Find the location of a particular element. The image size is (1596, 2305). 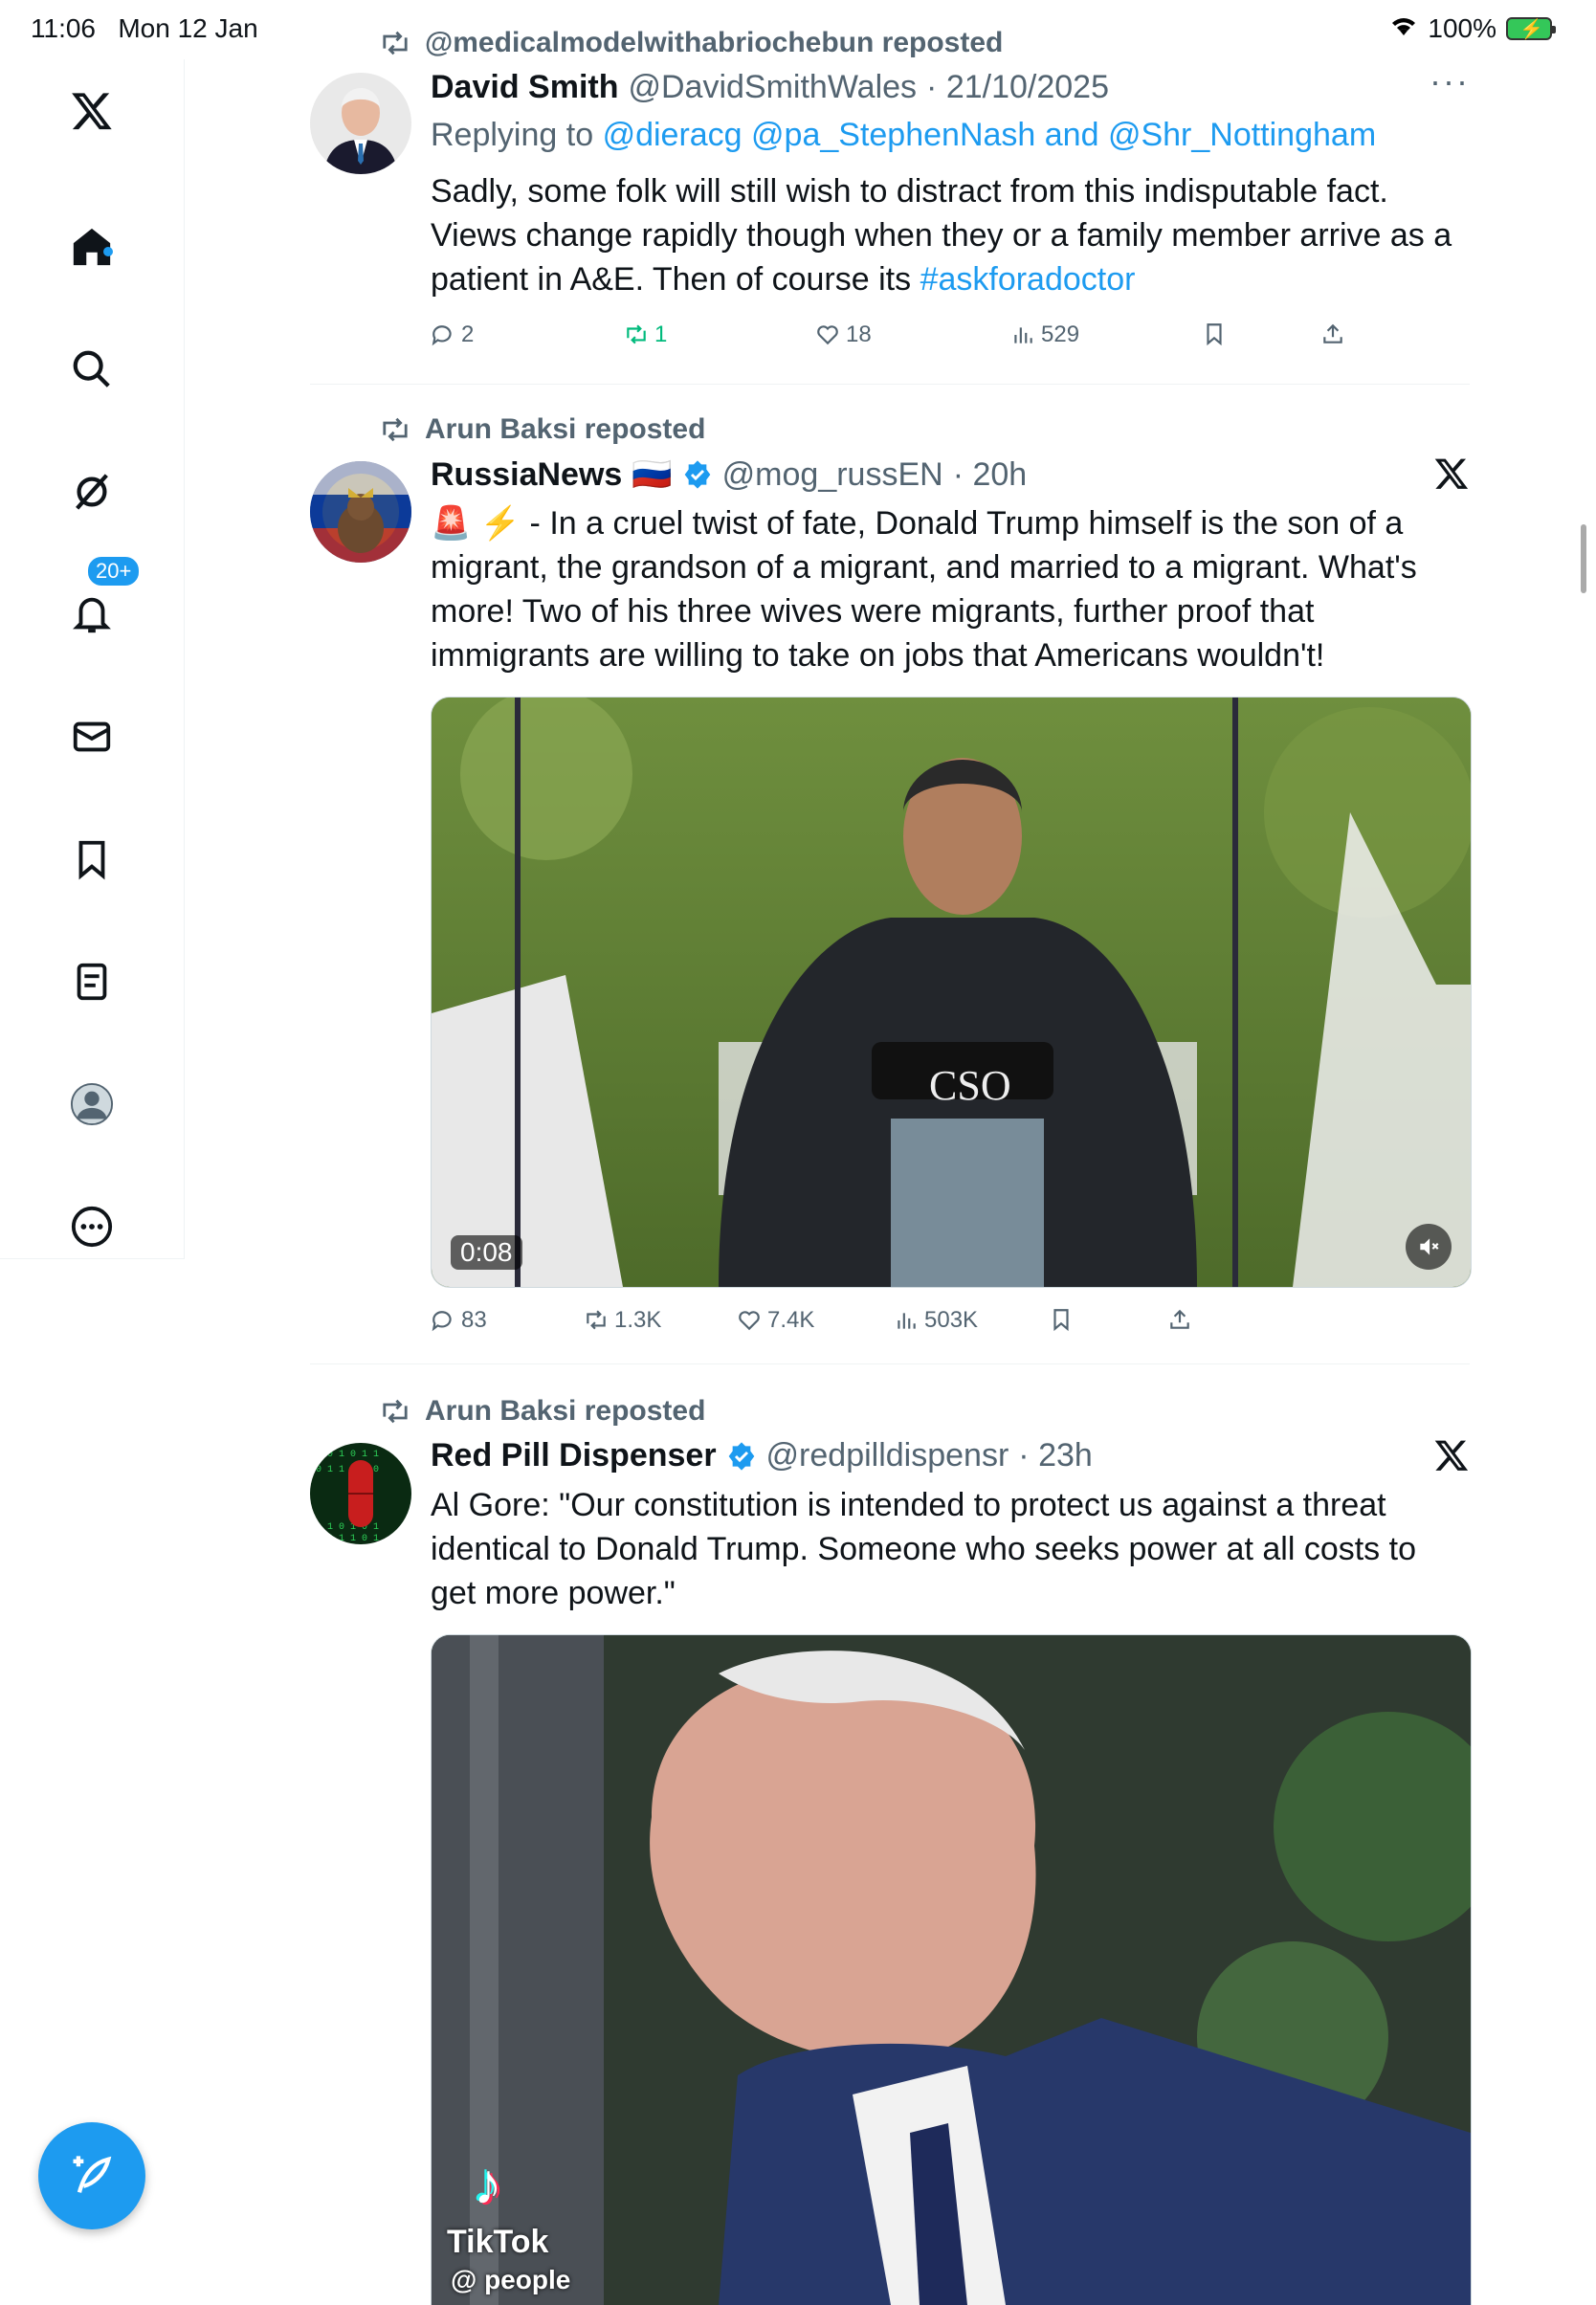

timestamp: · 20h is located at coordinates (991, 475).